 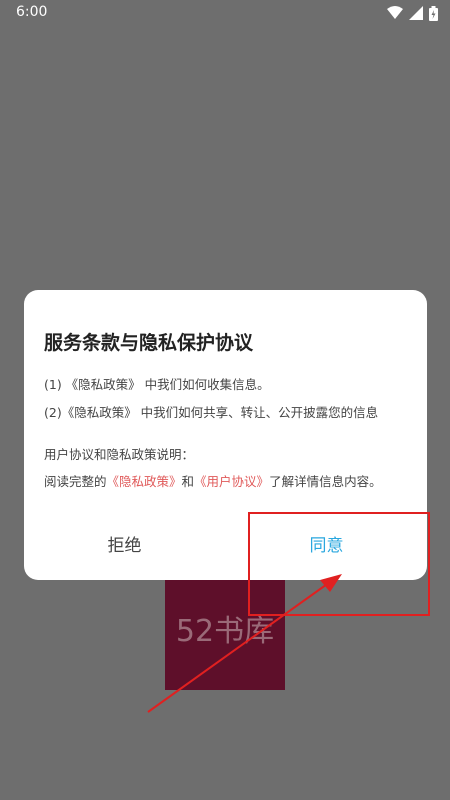 What do you see at coordinates (339, 564) in the screenshot?
I see `highlight-box` at bounding box center [339, 564].